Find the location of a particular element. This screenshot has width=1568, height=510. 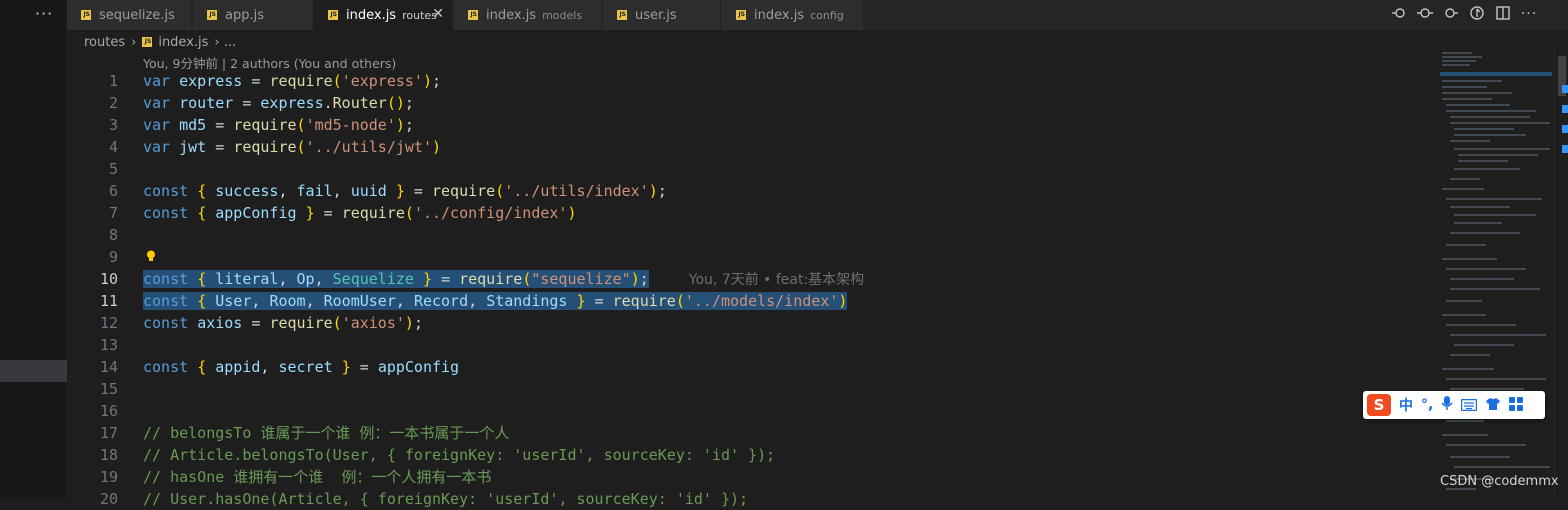

tab-sequelize-js: JS sequelize.js is located at coordinates (129, 15).